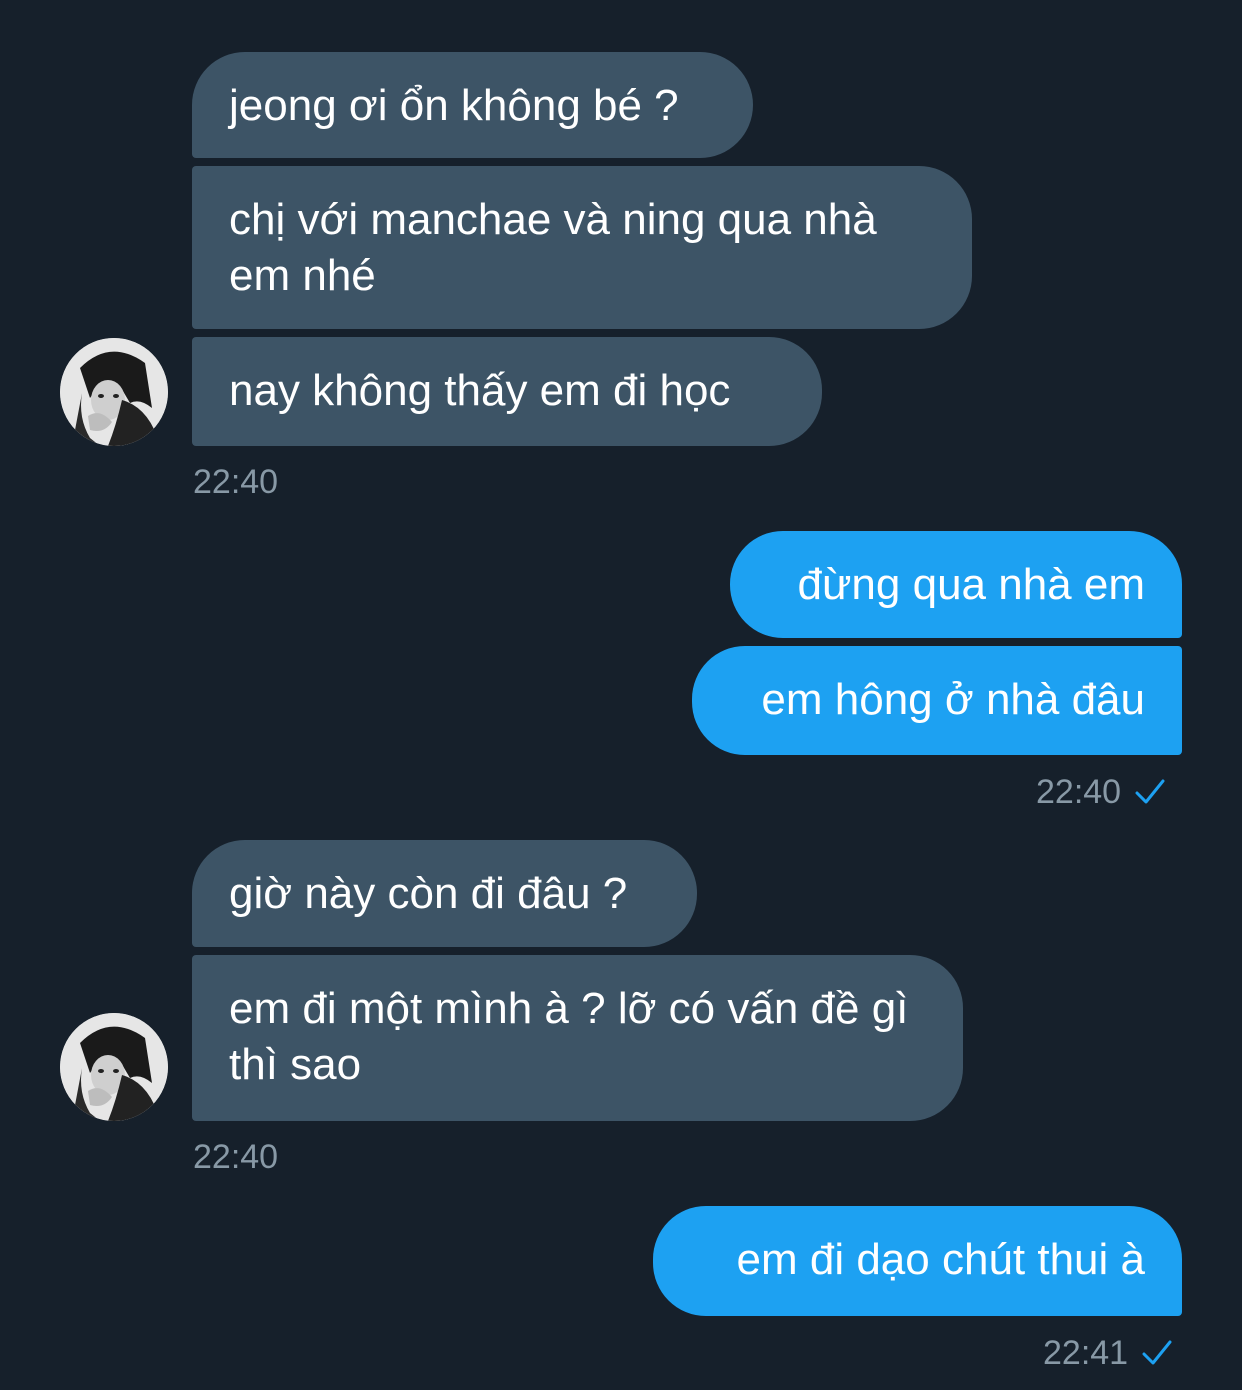 This screenshot has height=1390, width=1242. I want to click on message-text: giờ này còn đi đâu ?, so click(428, 893).